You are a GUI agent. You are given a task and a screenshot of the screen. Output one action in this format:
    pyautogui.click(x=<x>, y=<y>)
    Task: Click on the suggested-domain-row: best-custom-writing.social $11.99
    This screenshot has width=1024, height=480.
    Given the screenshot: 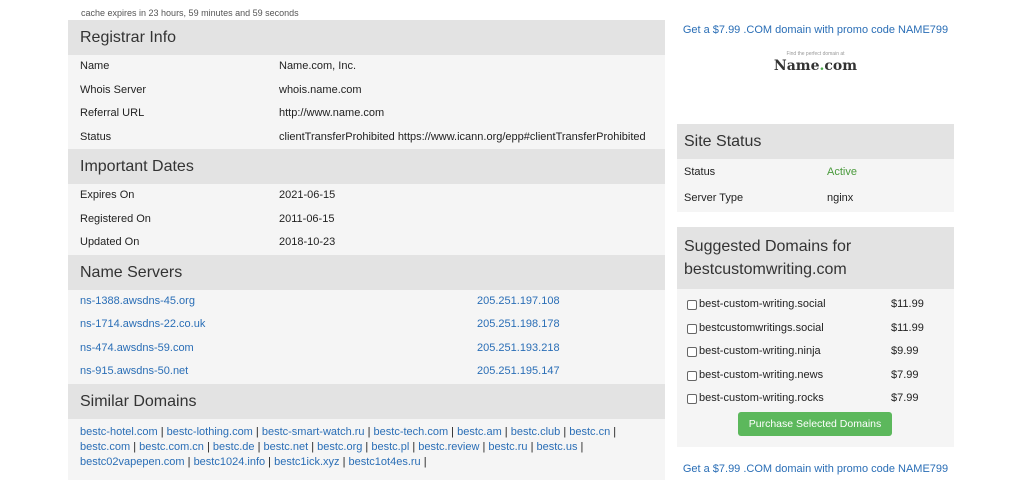 What is the action you would take?
    pyautogui.click(x=815, y=305)
    